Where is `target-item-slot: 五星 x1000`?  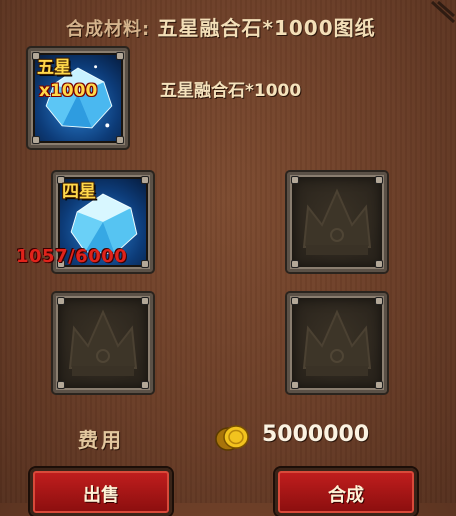 target-item-slot: 五星 x1000 is located at coordinates (78, 98).